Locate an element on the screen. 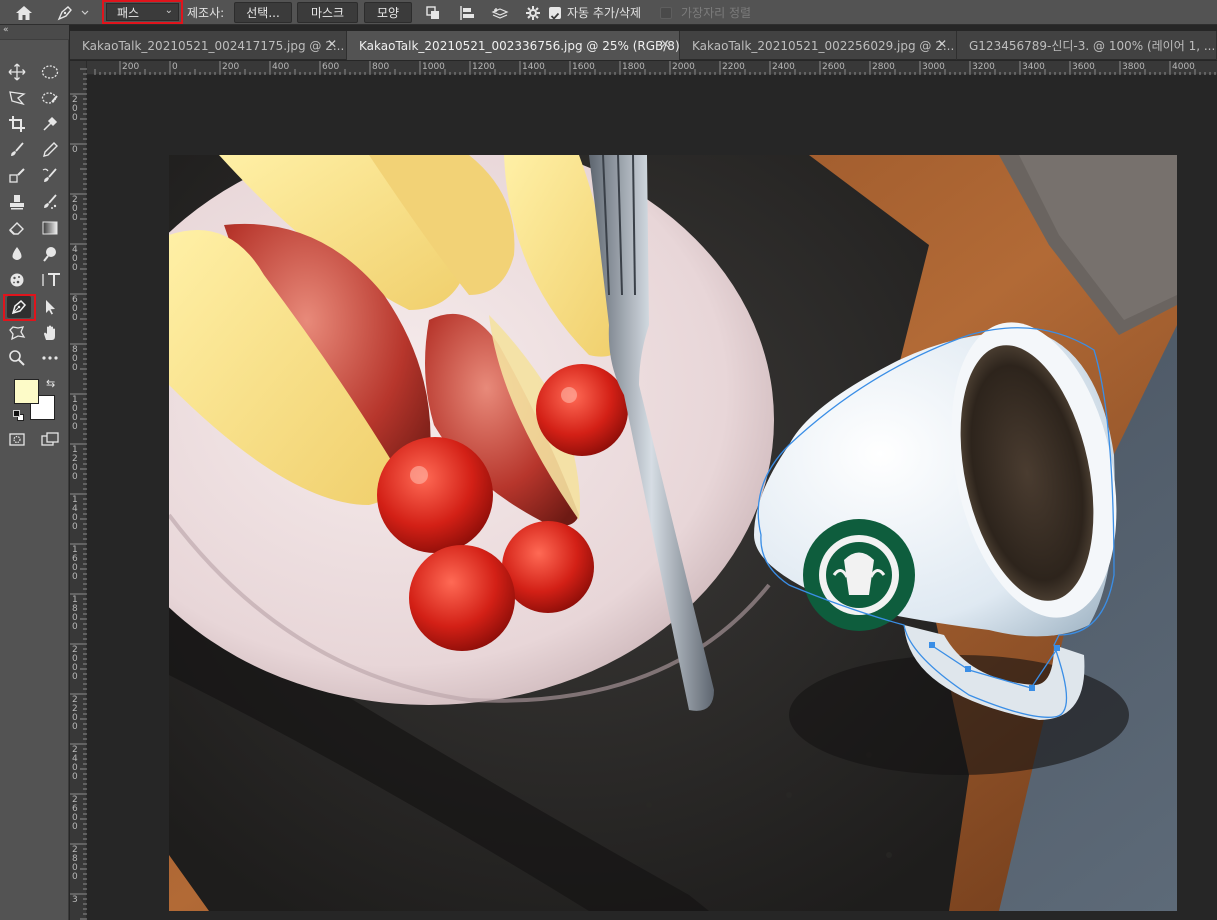 The height and width of the screenshot is (920, 1217). history-brush-icon is located at coordinates (50, 176).